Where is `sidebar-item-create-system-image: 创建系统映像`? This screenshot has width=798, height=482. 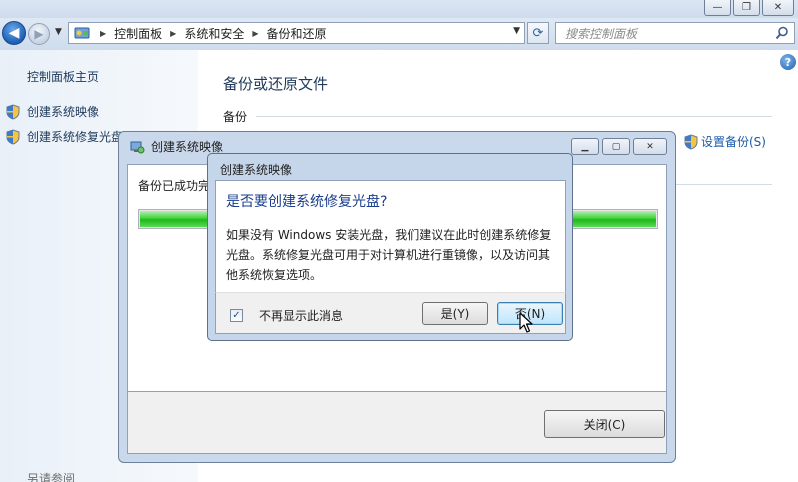
sidebar-item-create-system-image: 创建系统映像 is located at coordinates (52, 111).